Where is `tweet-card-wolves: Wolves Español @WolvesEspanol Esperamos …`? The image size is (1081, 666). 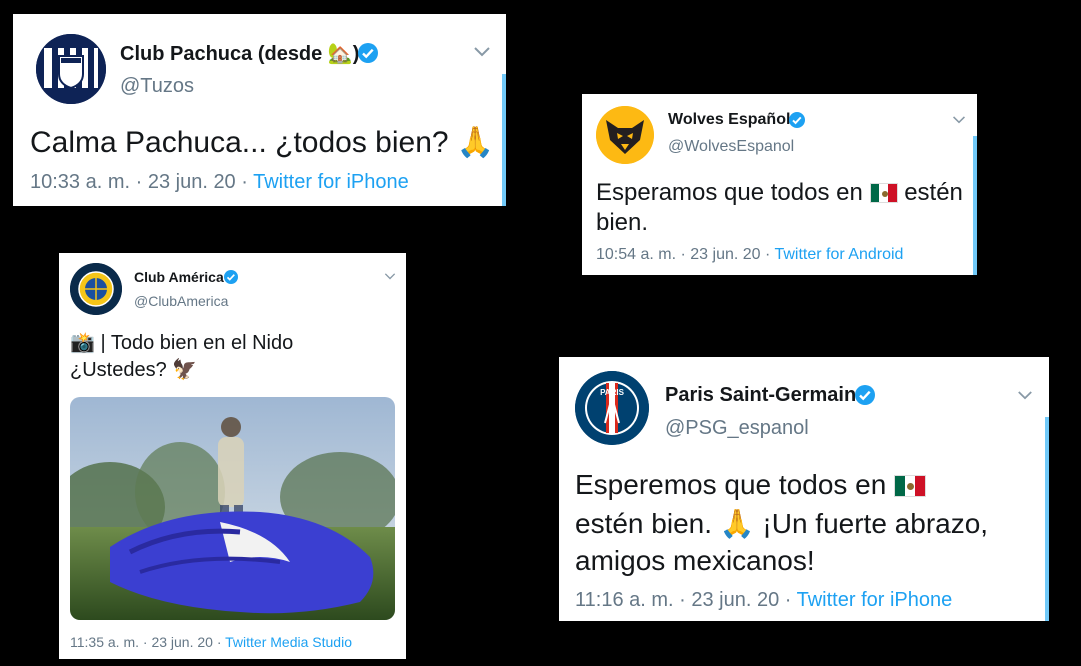
tweet-card-wolves: Wolves Español @WolvesEspanol Esperamos … is located at coordinates (779, 184).